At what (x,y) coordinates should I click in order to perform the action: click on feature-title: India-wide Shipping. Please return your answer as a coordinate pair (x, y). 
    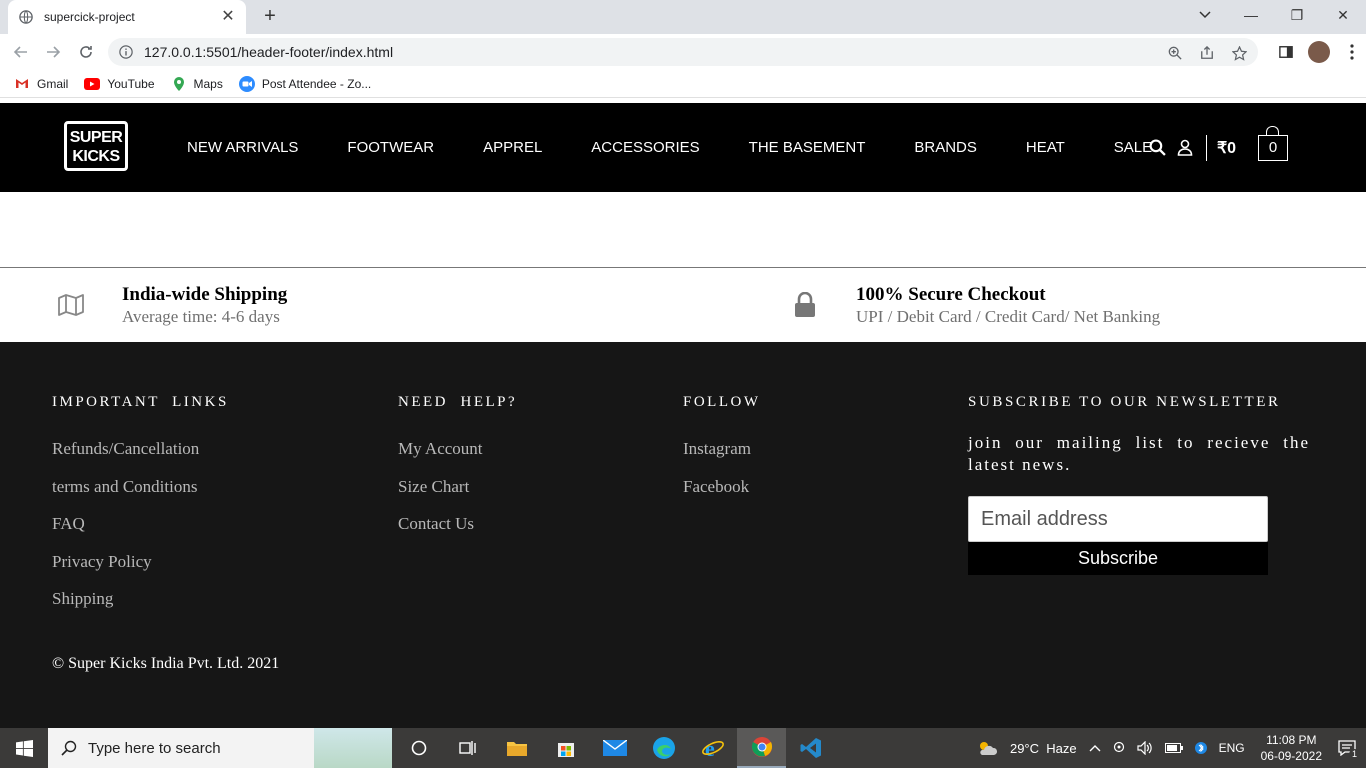
    Looking at the image, I should click on (205, 294).